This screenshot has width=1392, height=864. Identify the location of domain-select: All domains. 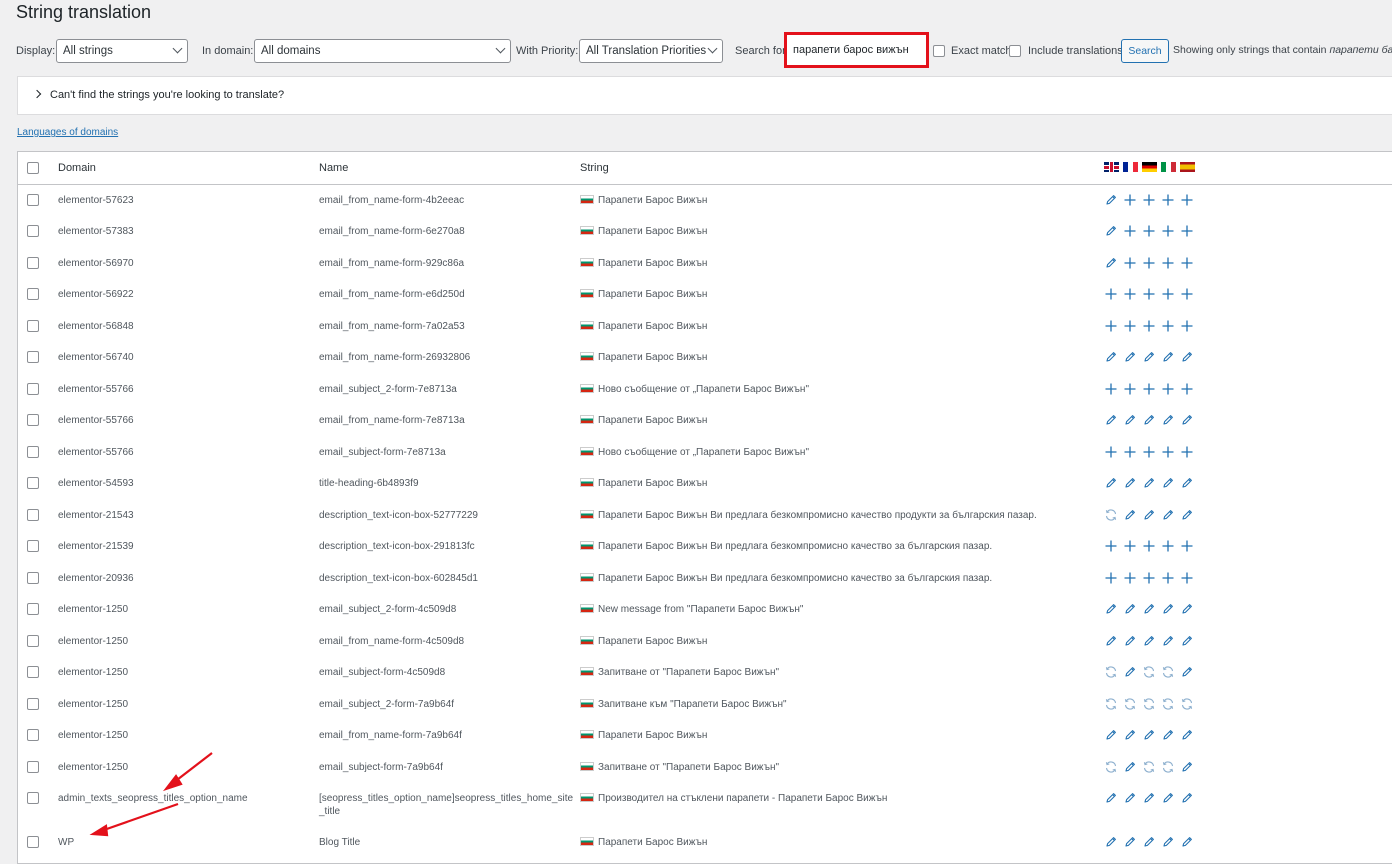
(382, 51).